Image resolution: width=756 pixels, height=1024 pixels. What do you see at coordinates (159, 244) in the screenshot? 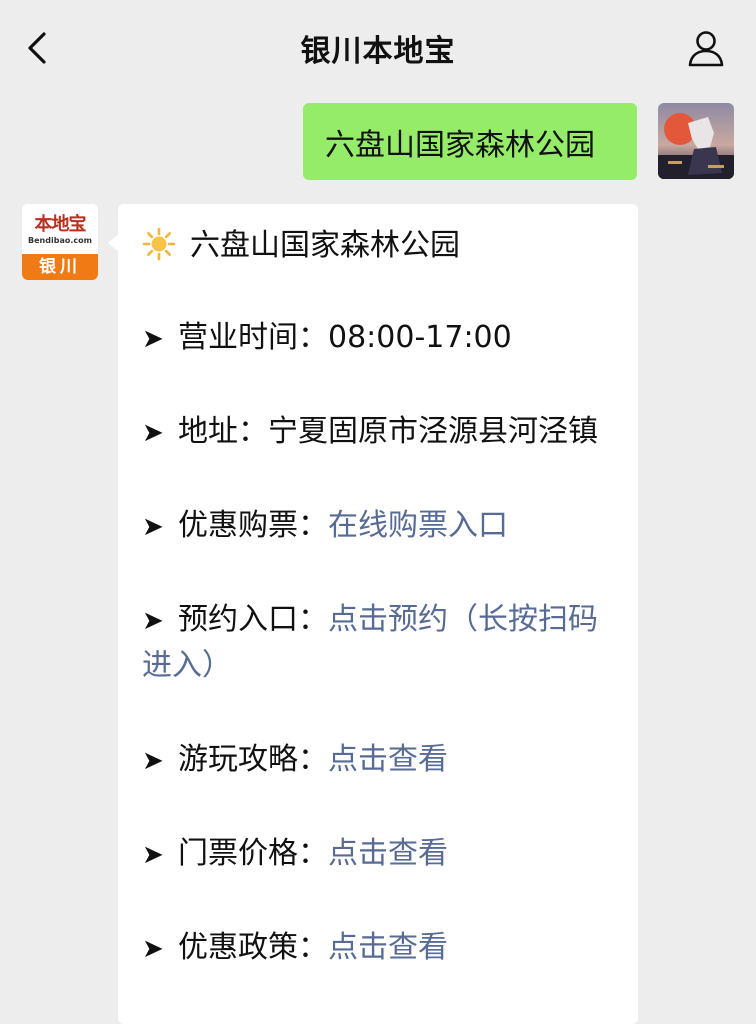
I see `sun-icon` at bounding box center [159, 244].